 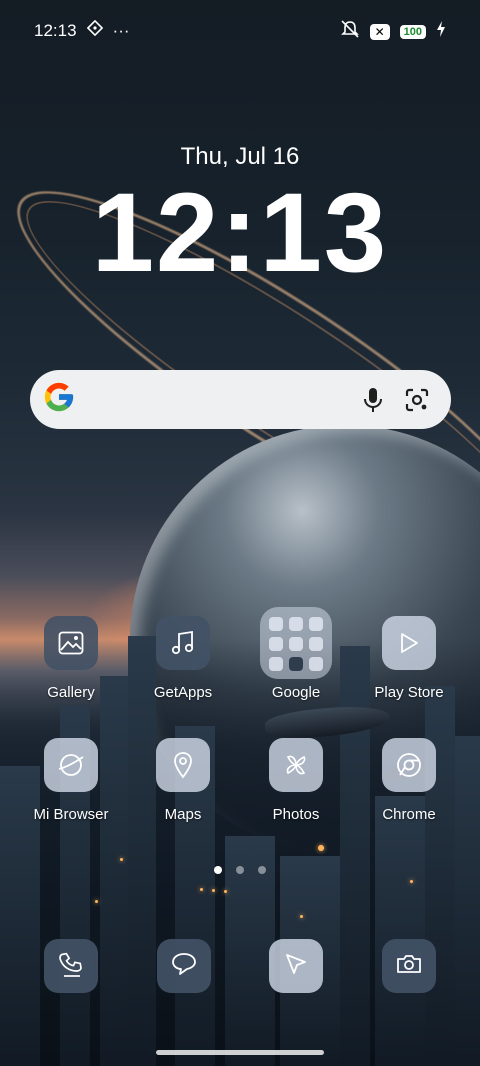 I want to click on app-folder-google: Google, so click(x=296, y=654).